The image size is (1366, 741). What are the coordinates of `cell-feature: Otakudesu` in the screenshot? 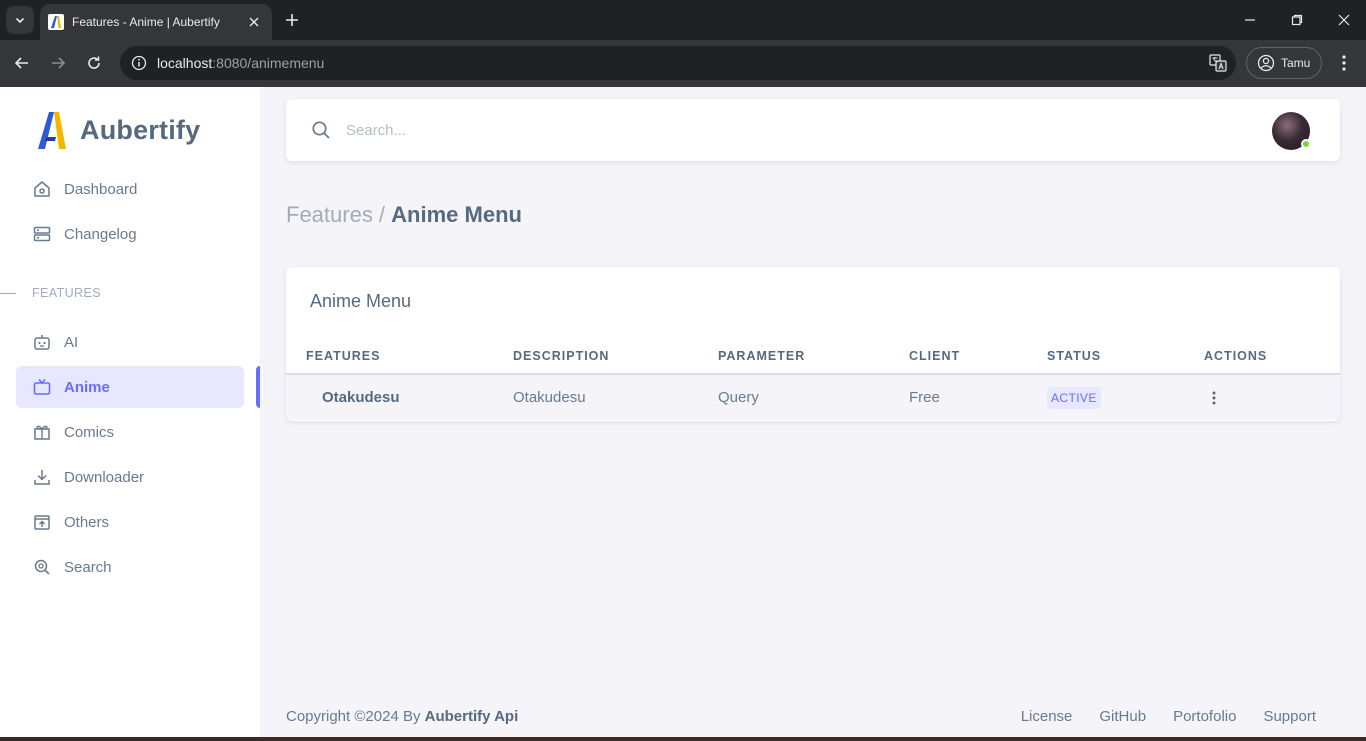 It's located at (399, 397).